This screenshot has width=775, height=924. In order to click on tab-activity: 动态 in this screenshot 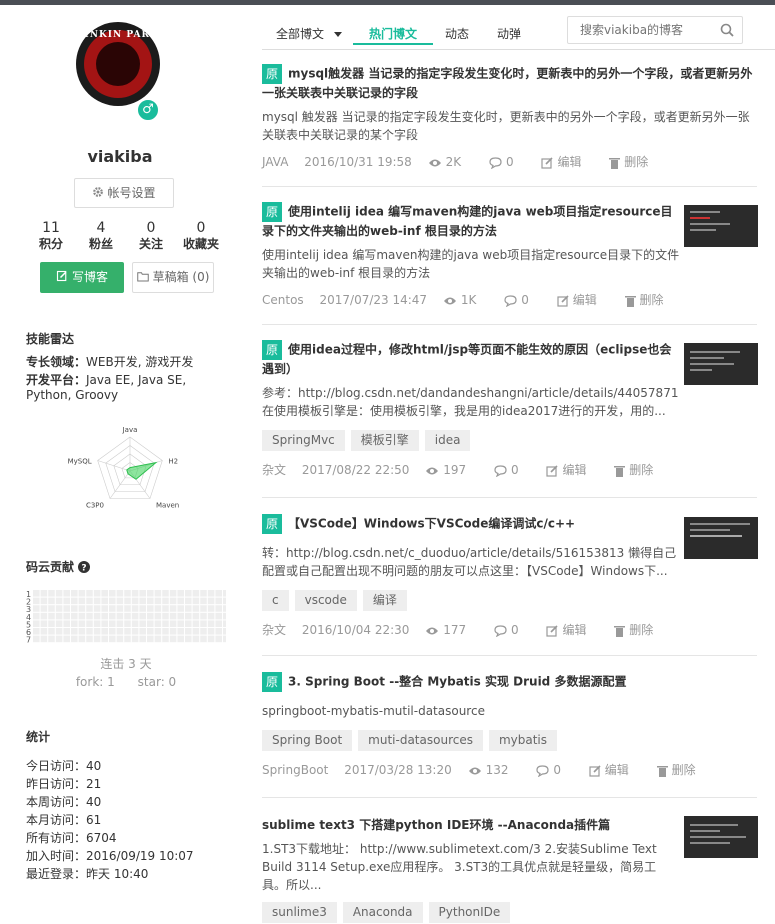, I will do `click(457, 33)`.